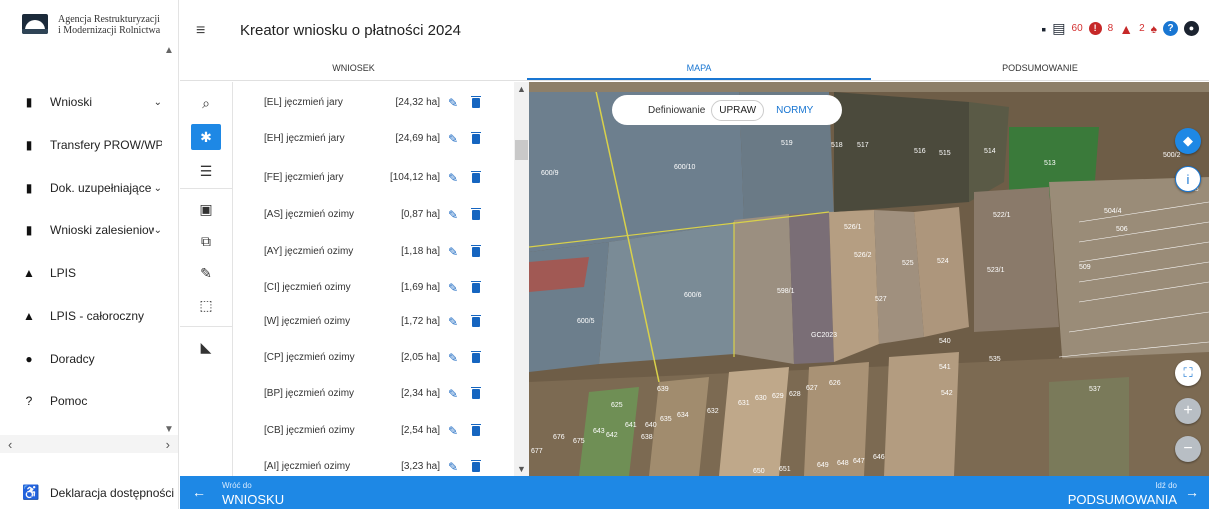 The image size is (1209, 509). Describe the element at coordinates (206, 137) in the screenshot. I see `crop-icon: ✱` at that location.